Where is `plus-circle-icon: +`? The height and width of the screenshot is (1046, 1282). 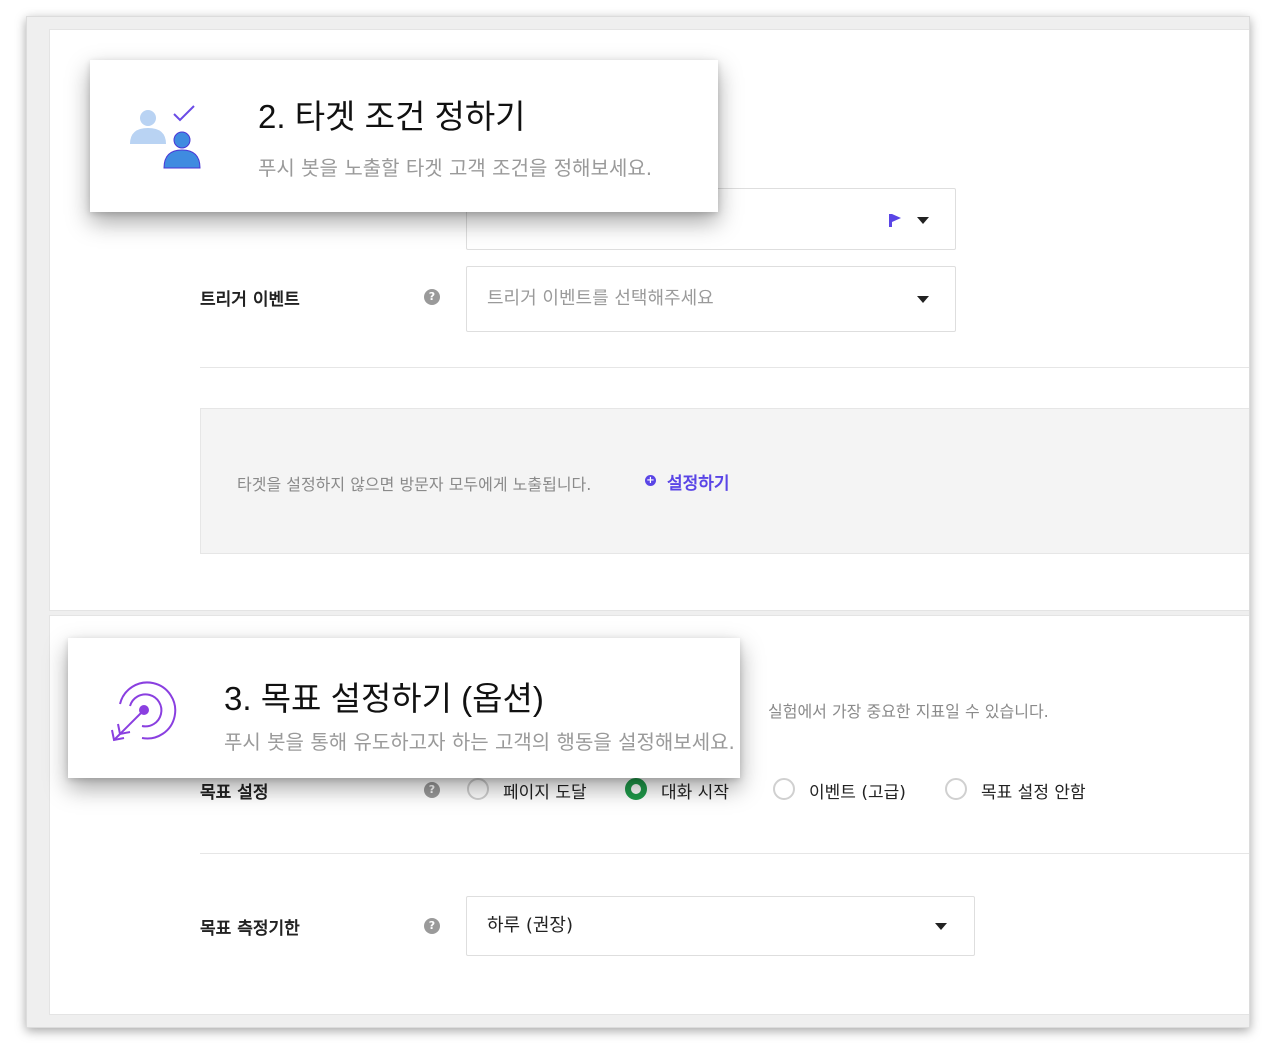 plus-circle-icon: + is located at coordinates (650, 480).